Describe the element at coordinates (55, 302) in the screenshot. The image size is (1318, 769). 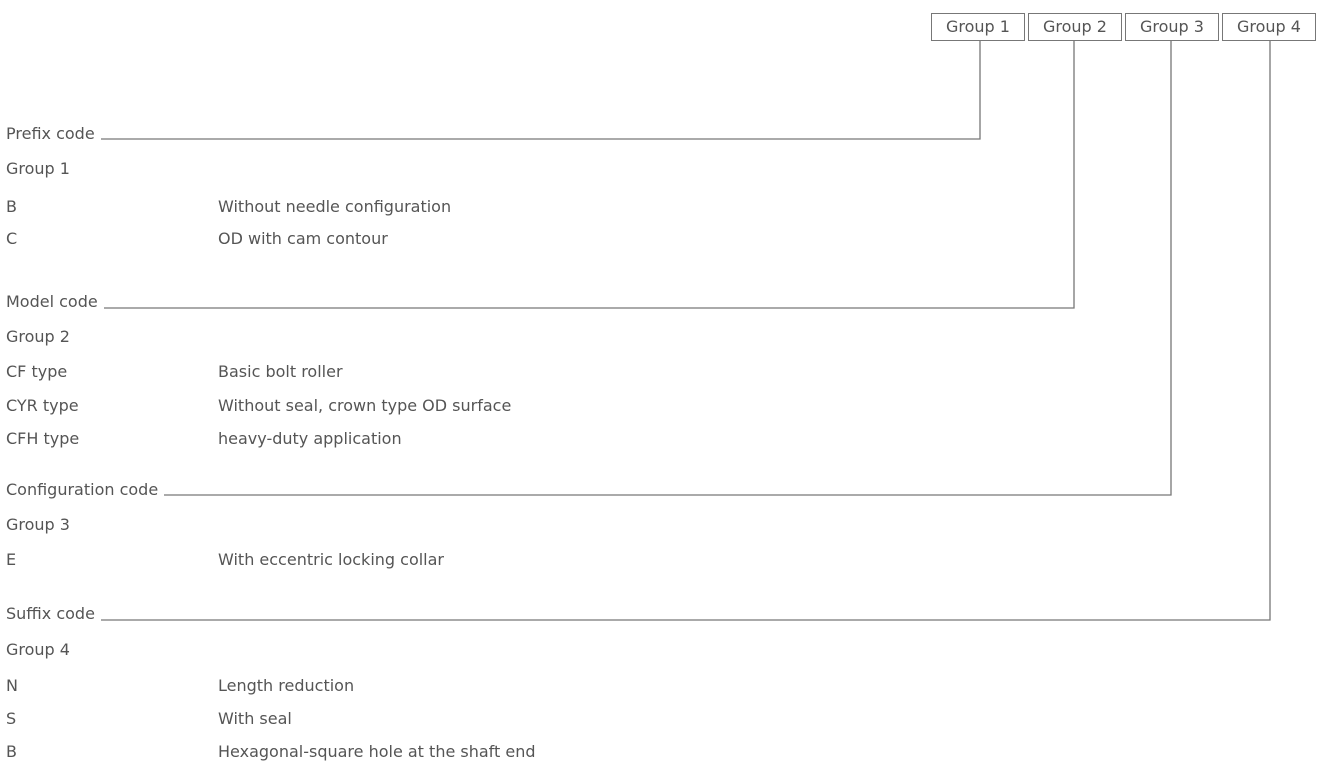
I see `section-title-model-code: Model code` at that location.